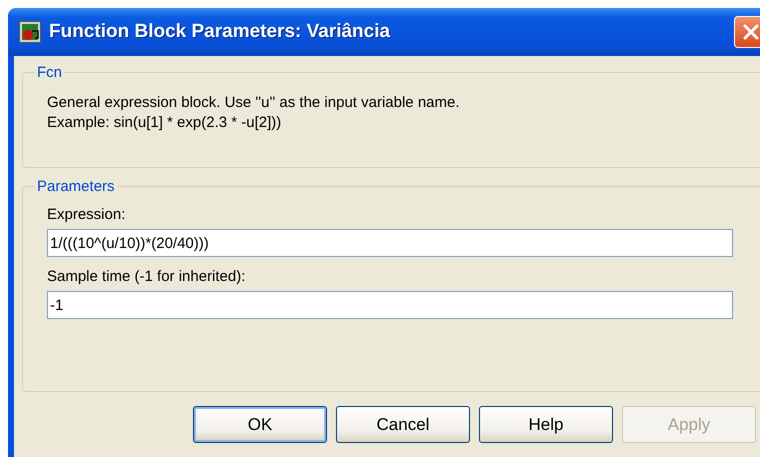  I want to click on block-diagram-icon, so click(30, 32).